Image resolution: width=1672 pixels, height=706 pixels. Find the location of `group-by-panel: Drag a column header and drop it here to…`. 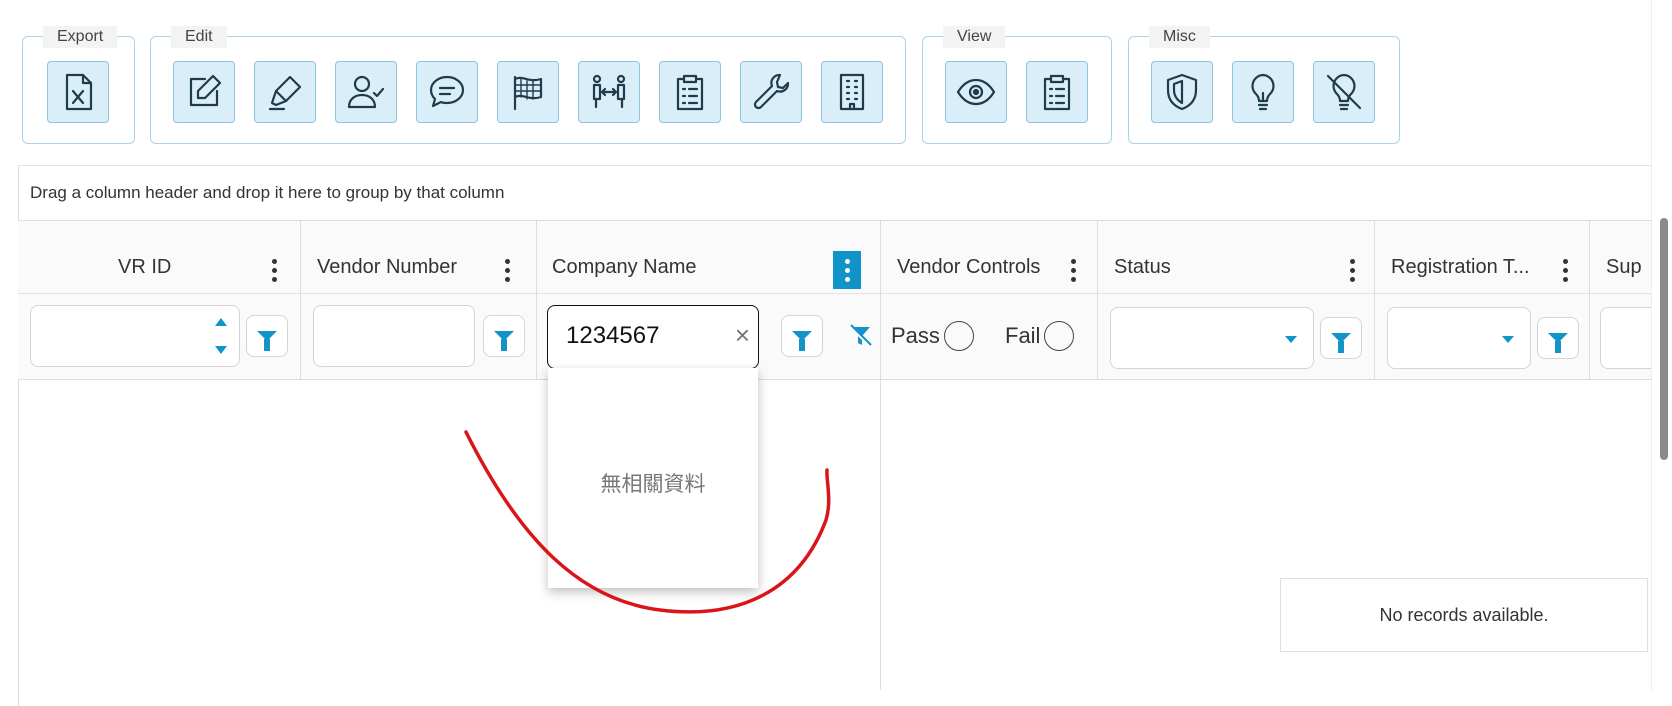

group-by-panel: Drag a column header and drop it here to… is located at coordinates (267, 192).